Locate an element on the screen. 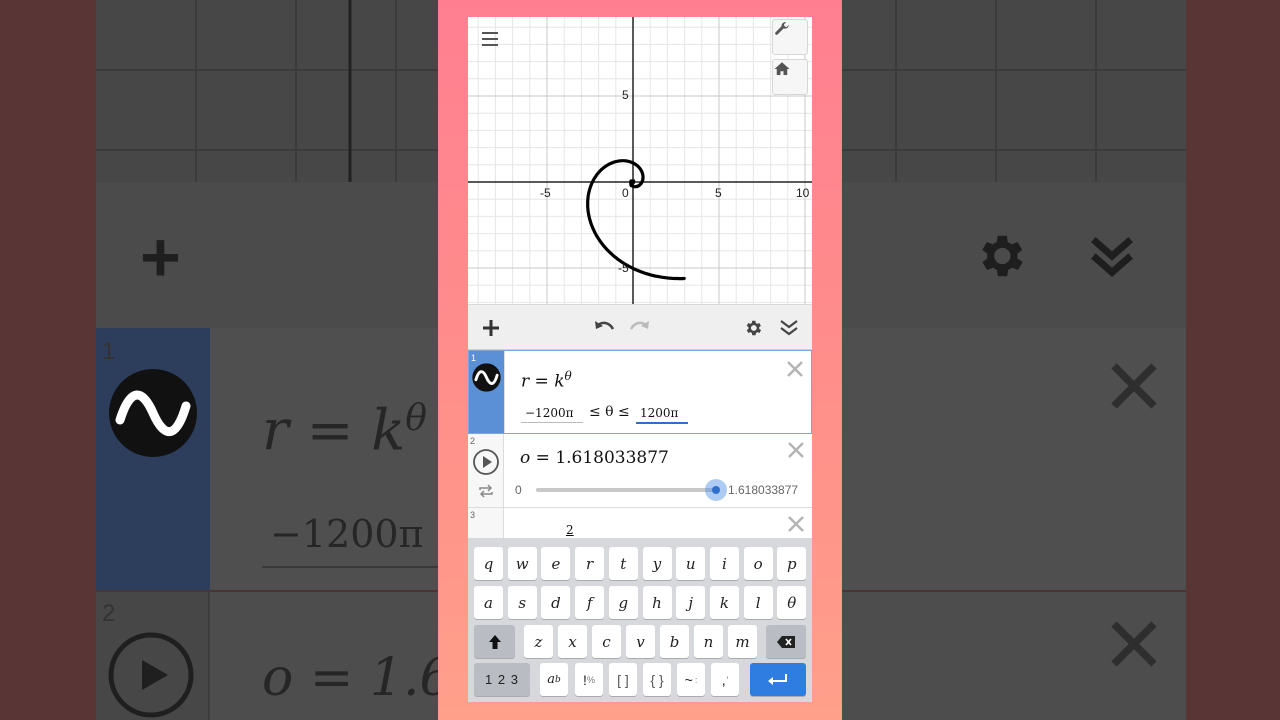  key-q: q is located at coordinates (488, 563).